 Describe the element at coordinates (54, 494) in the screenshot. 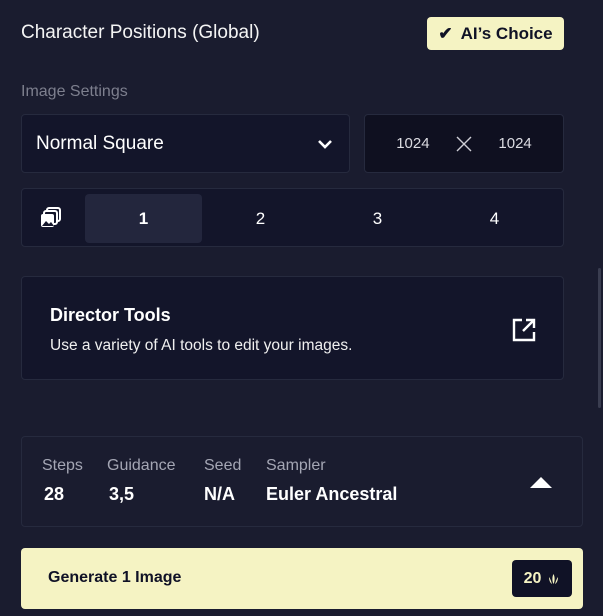

I see `steps-value: 28` at that location.